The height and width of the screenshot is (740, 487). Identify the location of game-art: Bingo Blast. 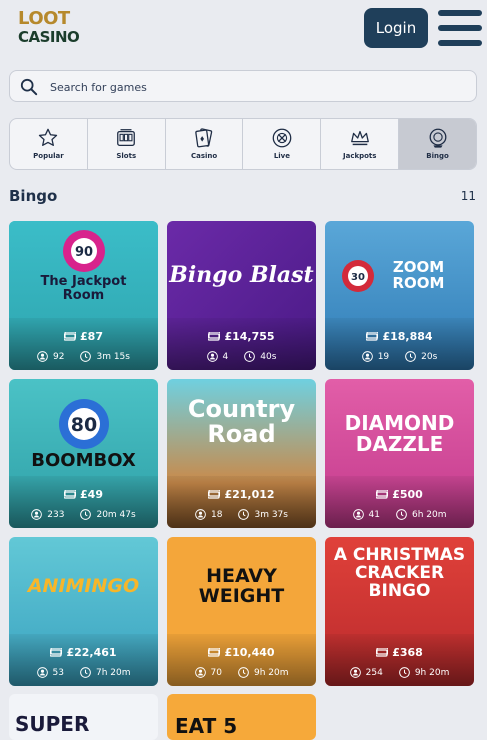
(241, 276).